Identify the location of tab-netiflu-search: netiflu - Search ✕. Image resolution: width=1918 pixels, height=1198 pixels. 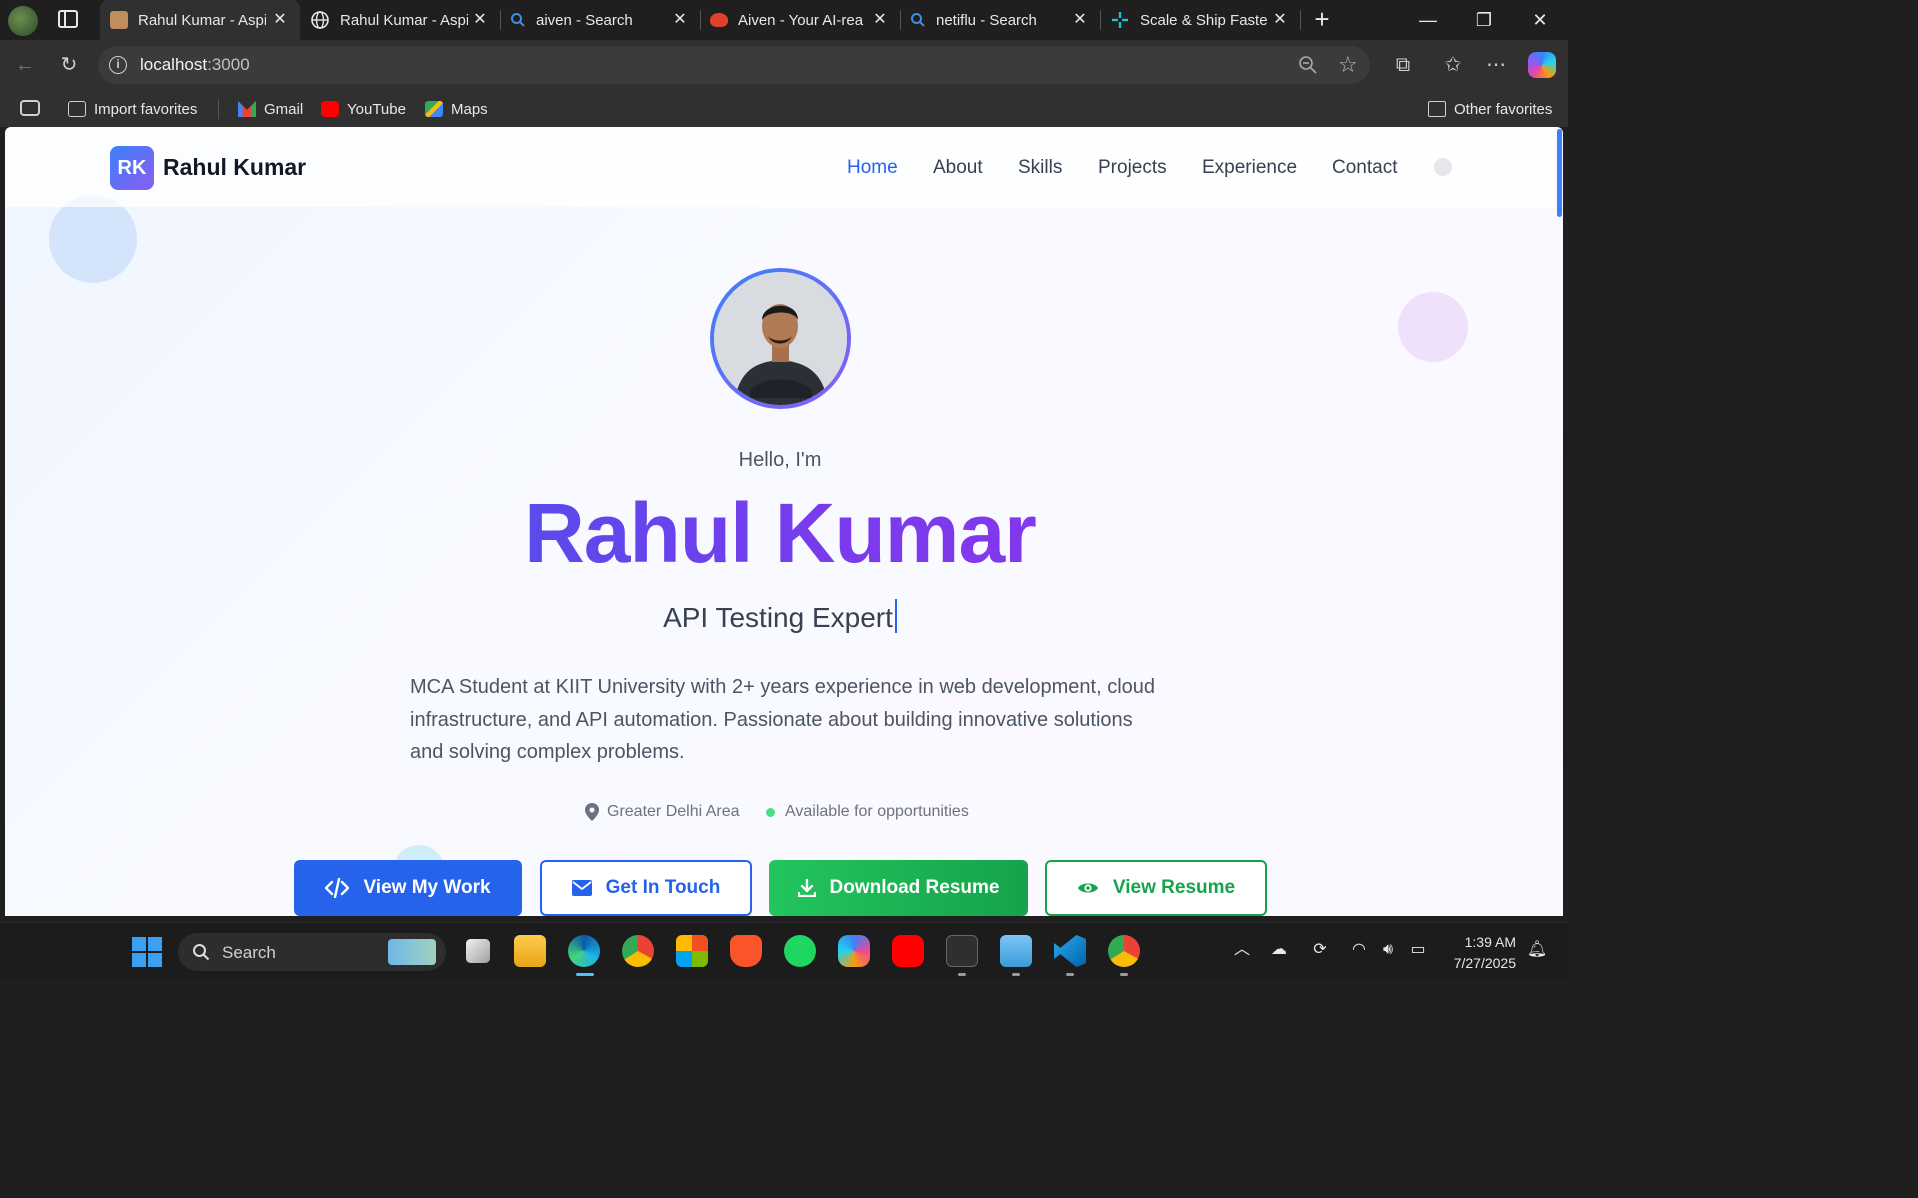
(1000, 20).